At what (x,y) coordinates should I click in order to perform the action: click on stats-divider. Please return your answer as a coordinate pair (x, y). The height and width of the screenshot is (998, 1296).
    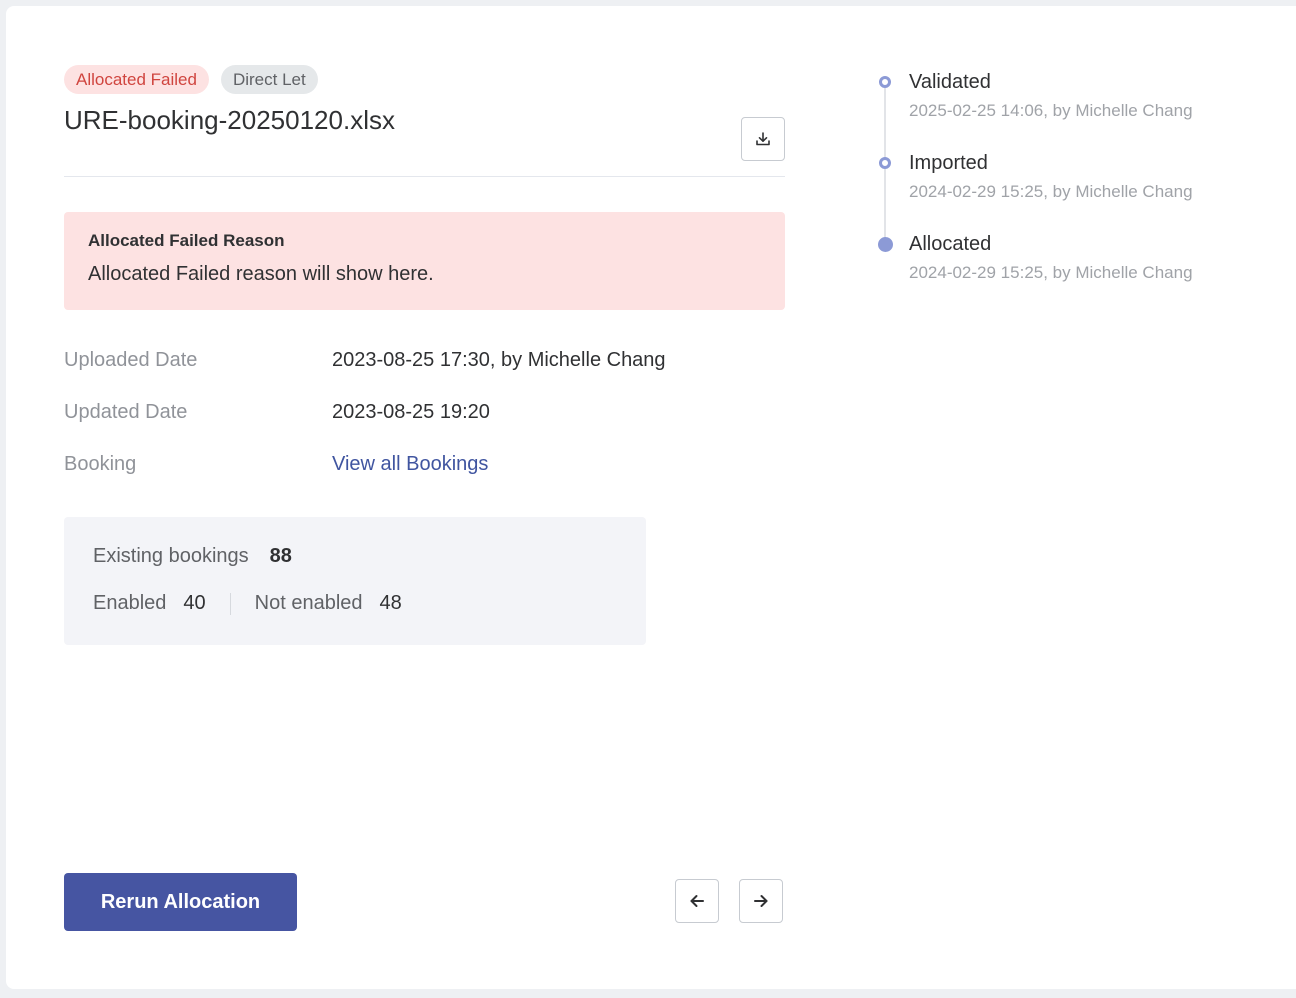
    Looking at the image, I should click on (230, 603).